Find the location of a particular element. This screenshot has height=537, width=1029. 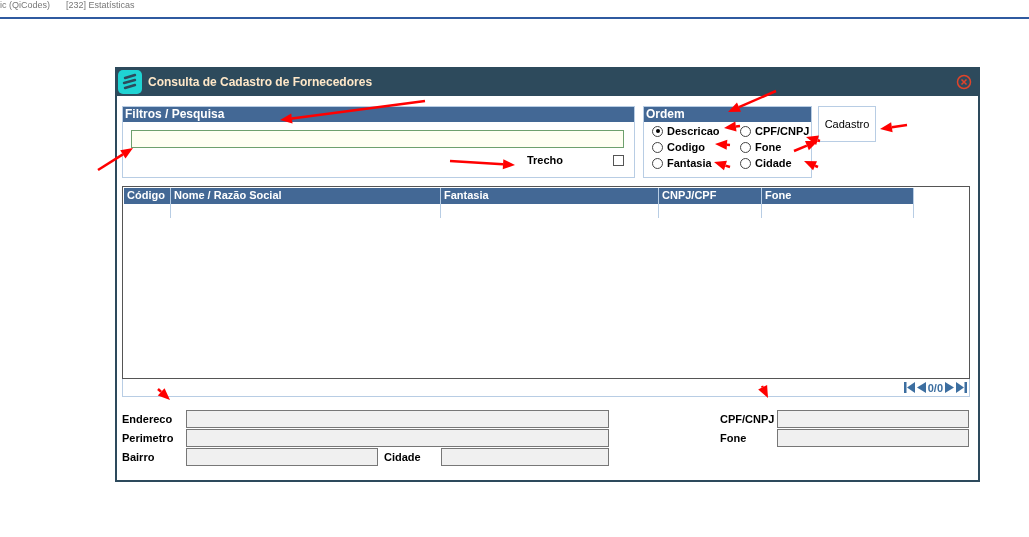

next-icon is located at coordinates (949, 387).